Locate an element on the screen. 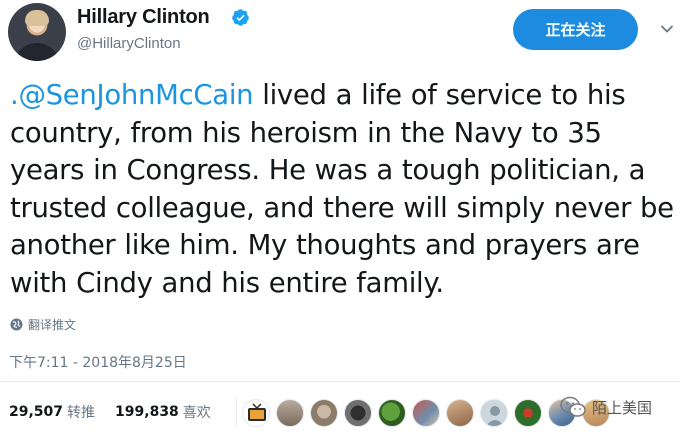 This screenshot has width=680, height=437. retweets-count: 29,507 is located at coordinates (36, 412).